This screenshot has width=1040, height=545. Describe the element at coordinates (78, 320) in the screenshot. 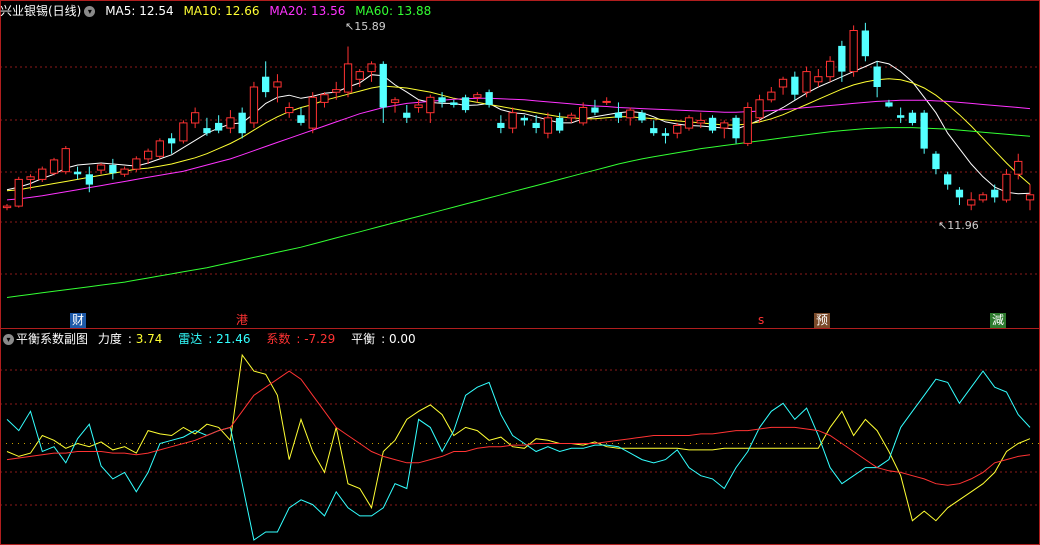

I see `event-marker-cai: 财` at that location.